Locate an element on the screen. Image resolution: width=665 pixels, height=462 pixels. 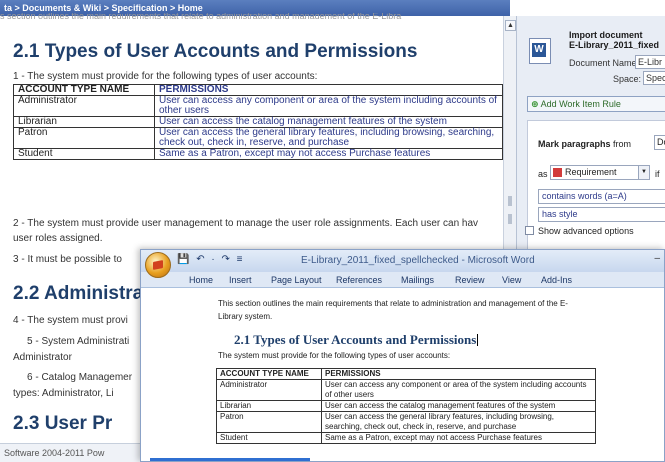
tab-view: View is located at coordinates (511, 280).